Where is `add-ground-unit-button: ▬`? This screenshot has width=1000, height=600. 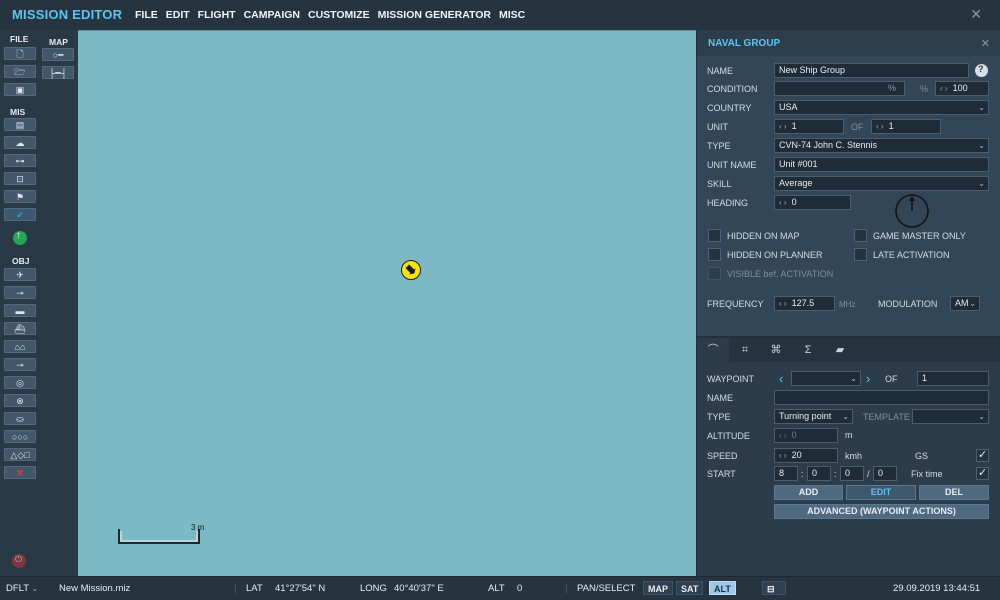 add-ground-unit-button: ▬ is located at coordinates (20, 310).